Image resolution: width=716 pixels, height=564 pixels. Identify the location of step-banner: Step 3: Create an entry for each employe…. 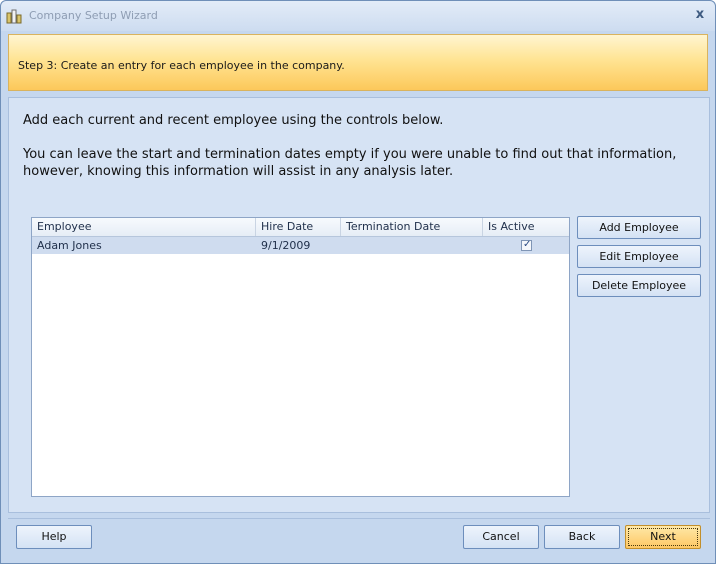
(358, 62).